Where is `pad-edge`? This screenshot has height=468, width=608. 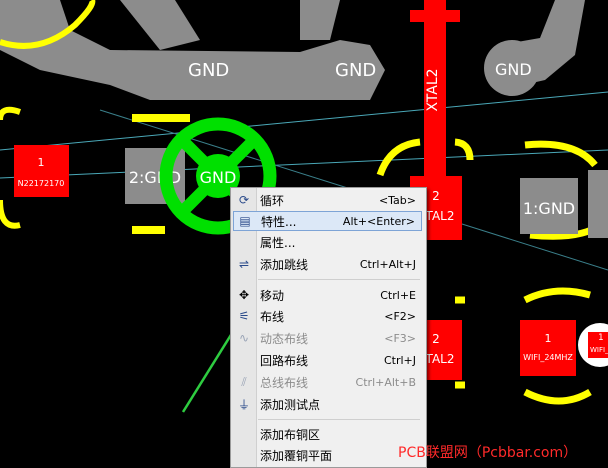 pad-edge is located at coordinates (598, 204).